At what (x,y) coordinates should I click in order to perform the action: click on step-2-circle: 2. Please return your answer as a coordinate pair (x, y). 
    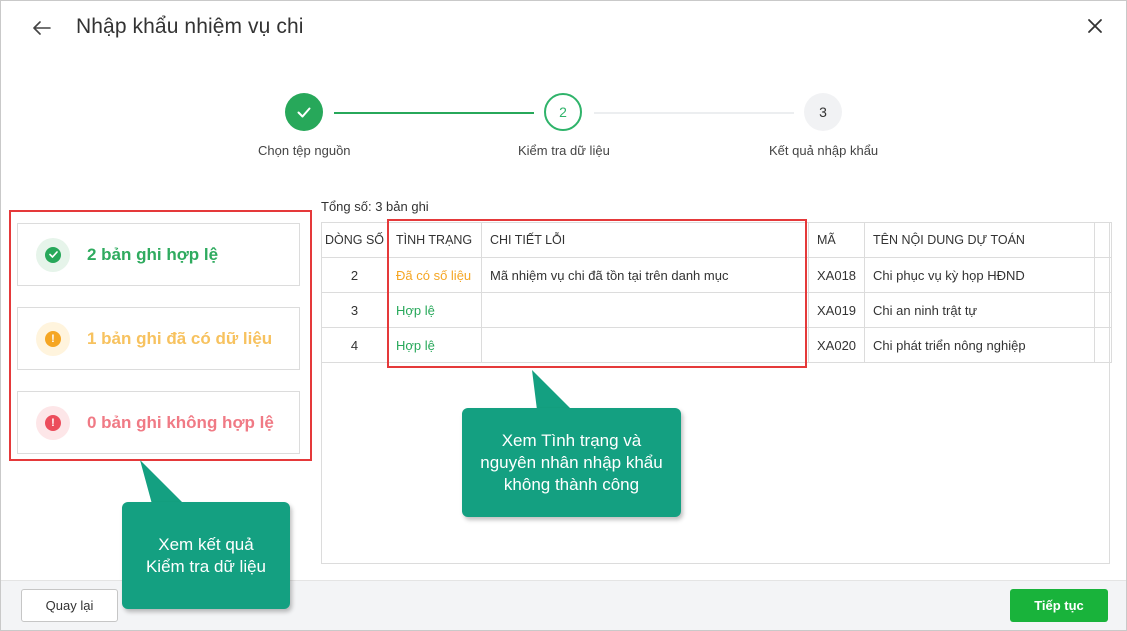
    Looking at the image, I should click on (563, 112).